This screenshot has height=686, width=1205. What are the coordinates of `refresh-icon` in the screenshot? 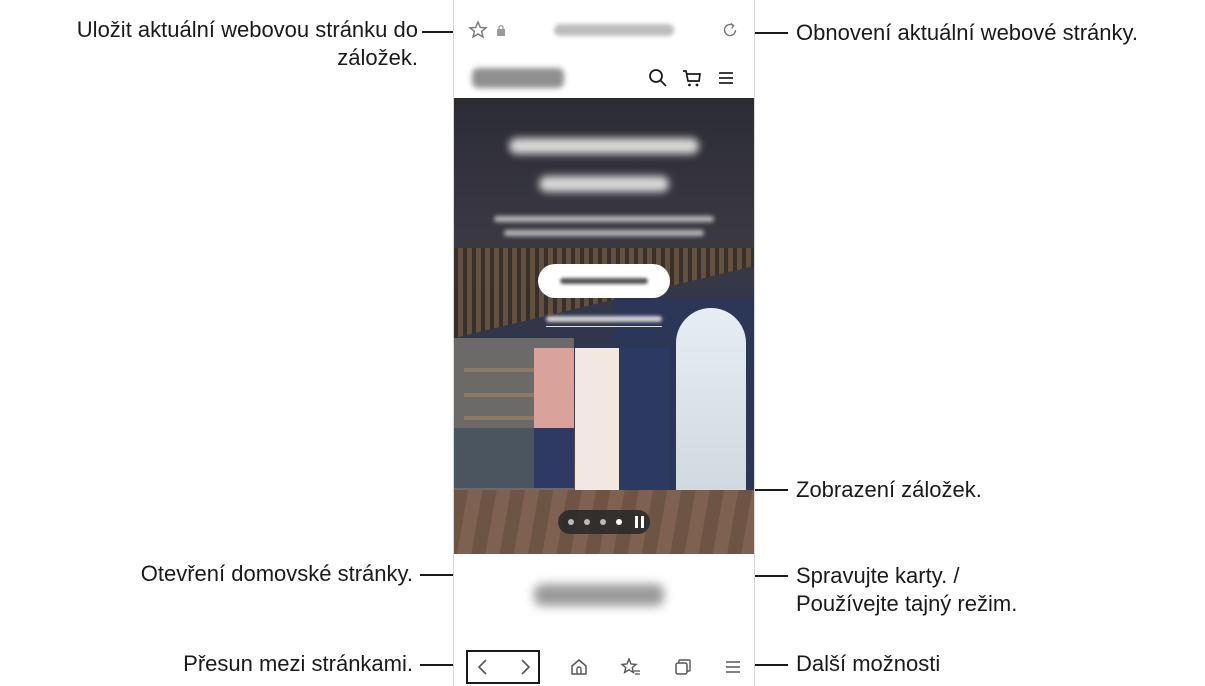 It's located at (730, 30).